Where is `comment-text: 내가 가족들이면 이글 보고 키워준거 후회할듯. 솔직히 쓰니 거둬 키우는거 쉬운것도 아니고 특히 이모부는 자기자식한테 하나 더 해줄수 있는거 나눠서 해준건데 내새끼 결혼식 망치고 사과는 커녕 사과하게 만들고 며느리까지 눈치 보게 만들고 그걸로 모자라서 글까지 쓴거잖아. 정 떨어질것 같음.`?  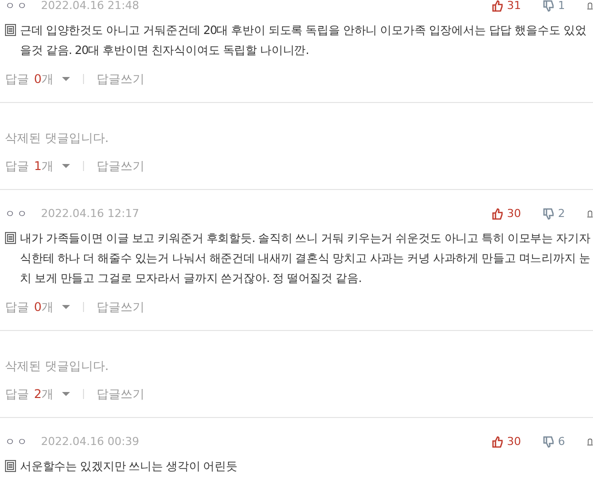
comment-text: 내가 가족들이면 이글 보고 키워준거 후회할듯. 솔직히 쓰니 거둬 키우는거 쉬운것도 아니고 특히 이모부는 자기자식한테 하나 더 해줄수 있는거 나눠서 해준건데 내새끼 결혼식 망치고 사과는 커녕 사과하게 만들고 며느리까지 눈치 보게 만들고 그걸로 모자라서 글까지 쓴거잖아. 정 떨어질것 같음. is located at coordinates (305, 258).